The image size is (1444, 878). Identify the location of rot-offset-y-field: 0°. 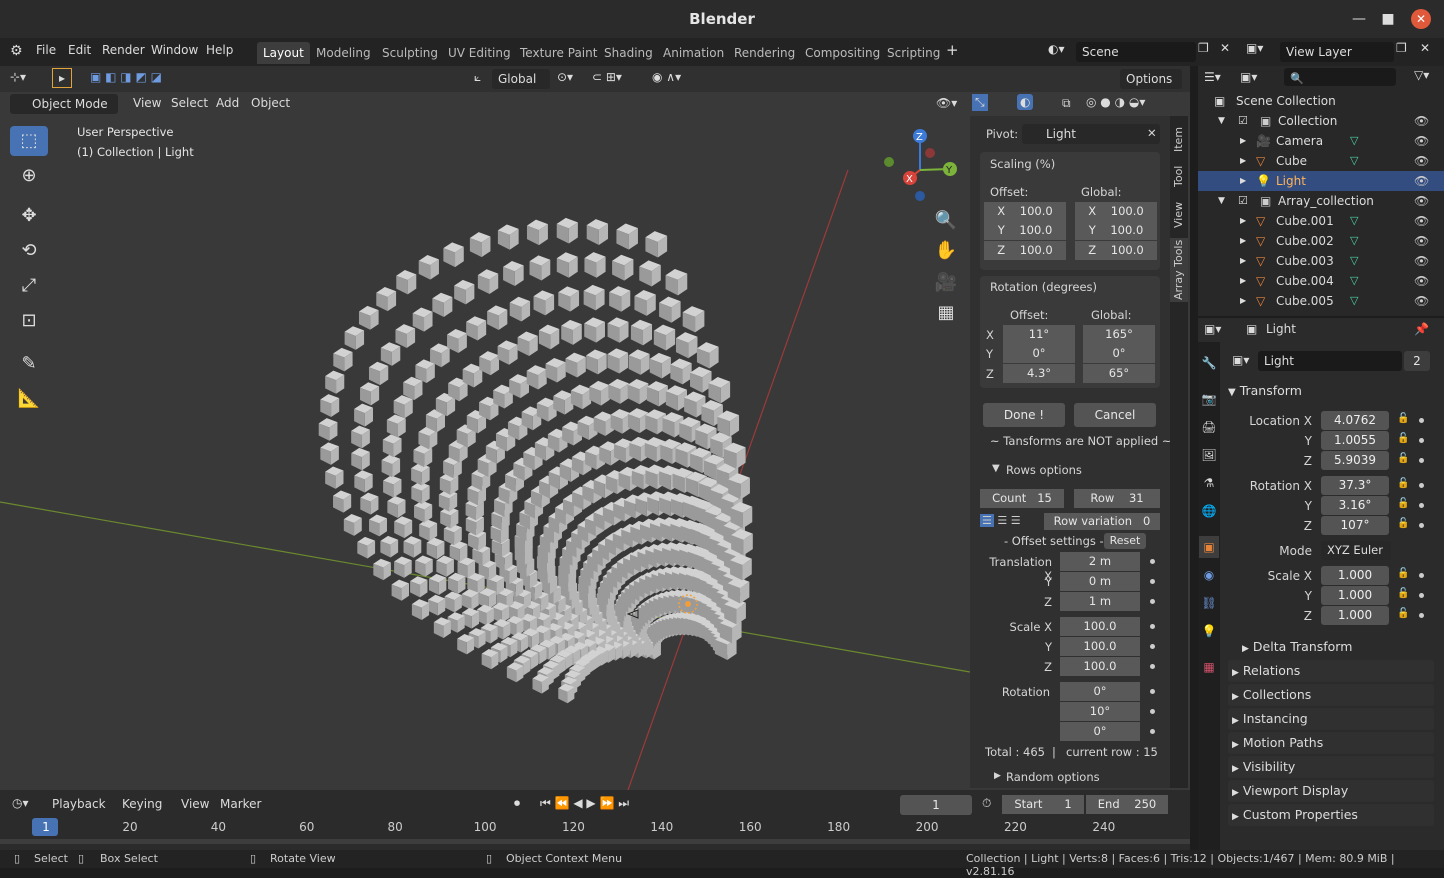
(1039, 353).